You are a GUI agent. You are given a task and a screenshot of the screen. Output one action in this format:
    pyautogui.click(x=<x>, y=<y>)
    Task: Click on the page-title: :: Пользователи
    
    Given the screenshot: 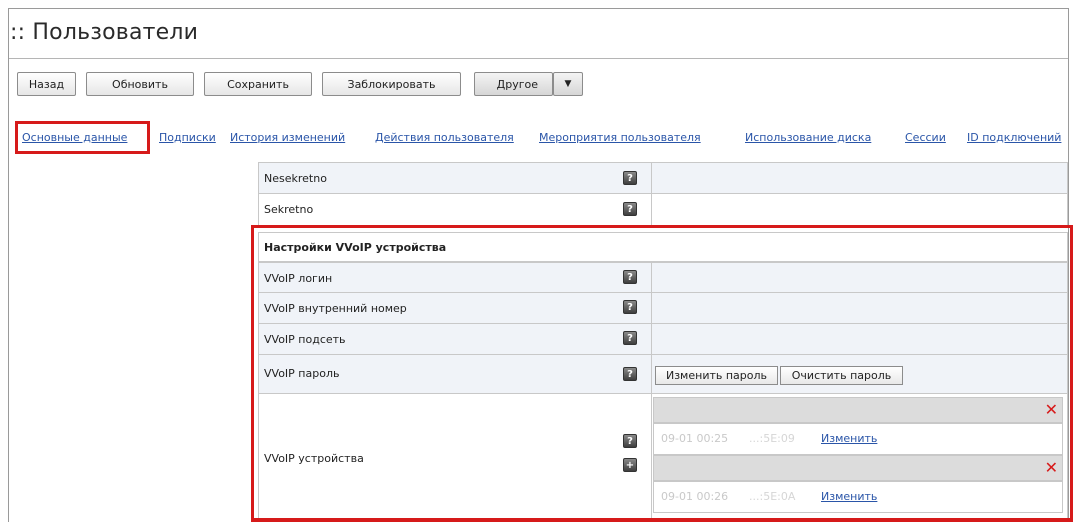 What is the action you would take?
    pyautogui.click(x=104, y=32)
    